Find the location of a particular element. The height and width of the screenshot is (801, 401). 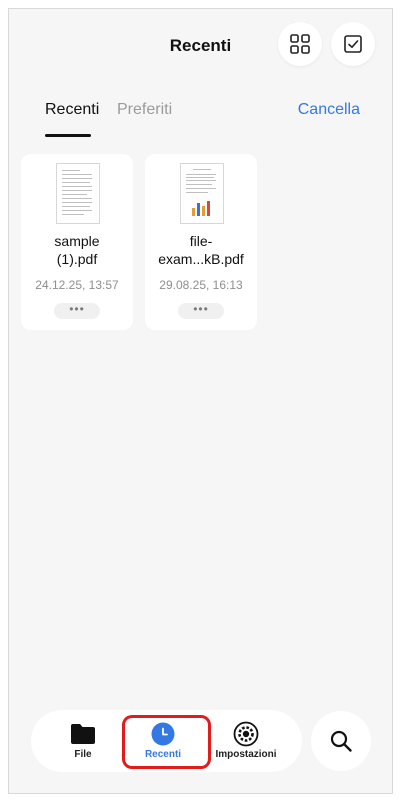

file-card: sample (1).pdf 24.12.25, 13:57 ••• is located at coordinates (77, 242).